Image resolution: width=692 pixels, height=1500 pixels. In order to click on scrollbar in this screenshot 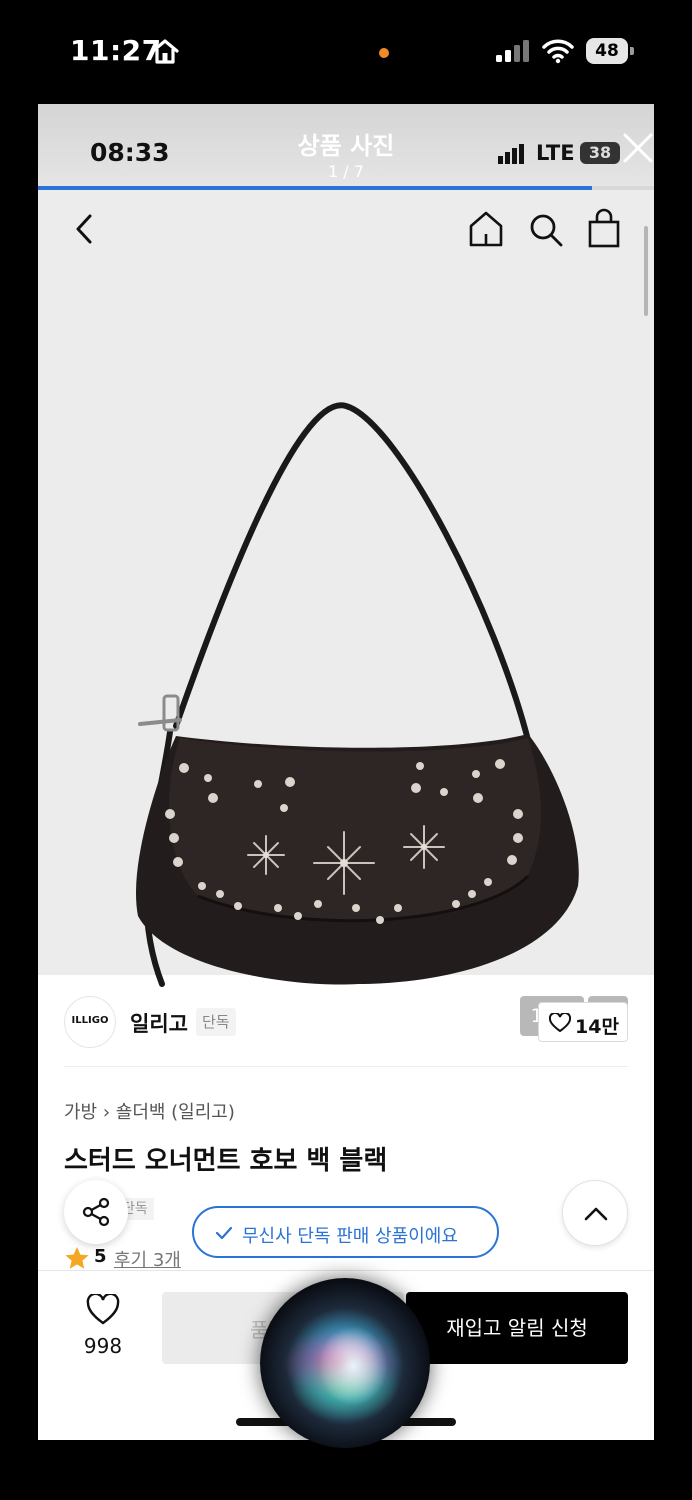, I will do `click(646, 271)`.